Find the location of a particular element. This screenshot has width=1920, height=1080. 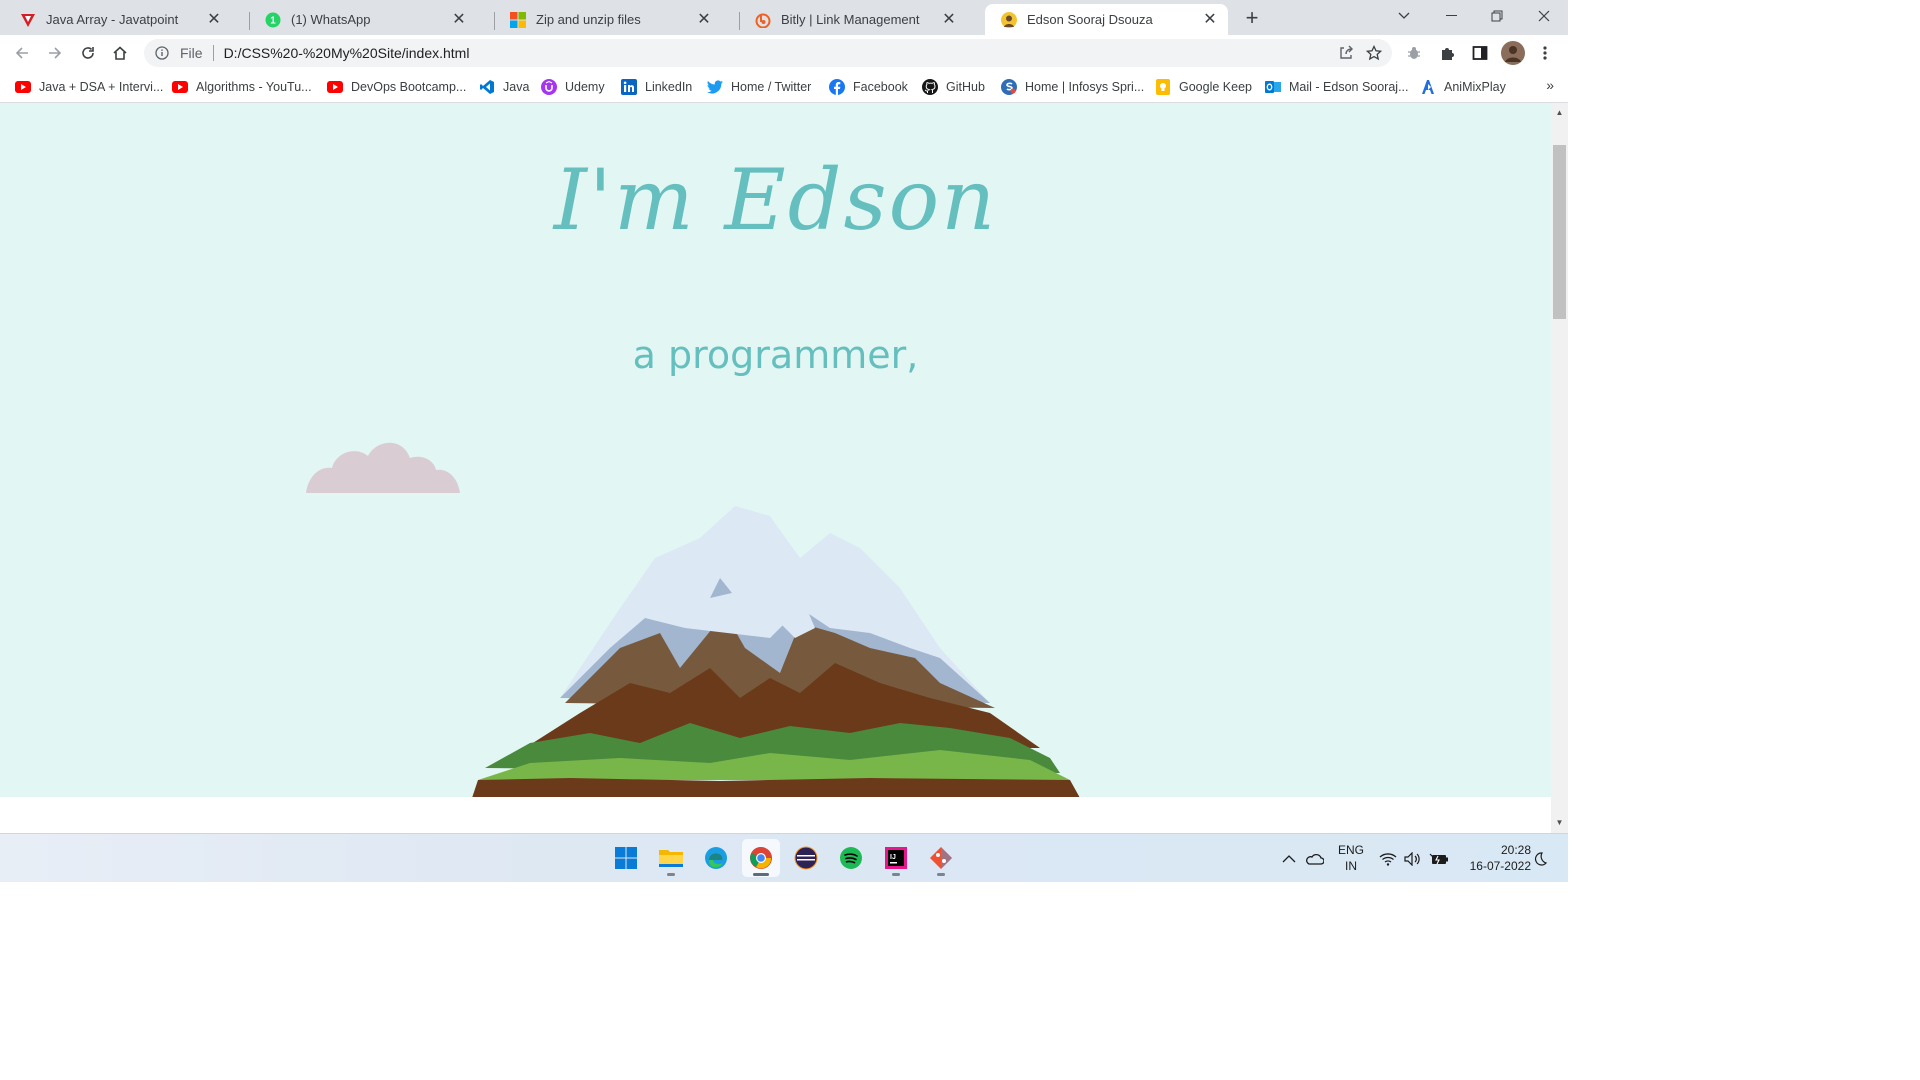

side-panel-icon is located at coordinates (1480, 53).